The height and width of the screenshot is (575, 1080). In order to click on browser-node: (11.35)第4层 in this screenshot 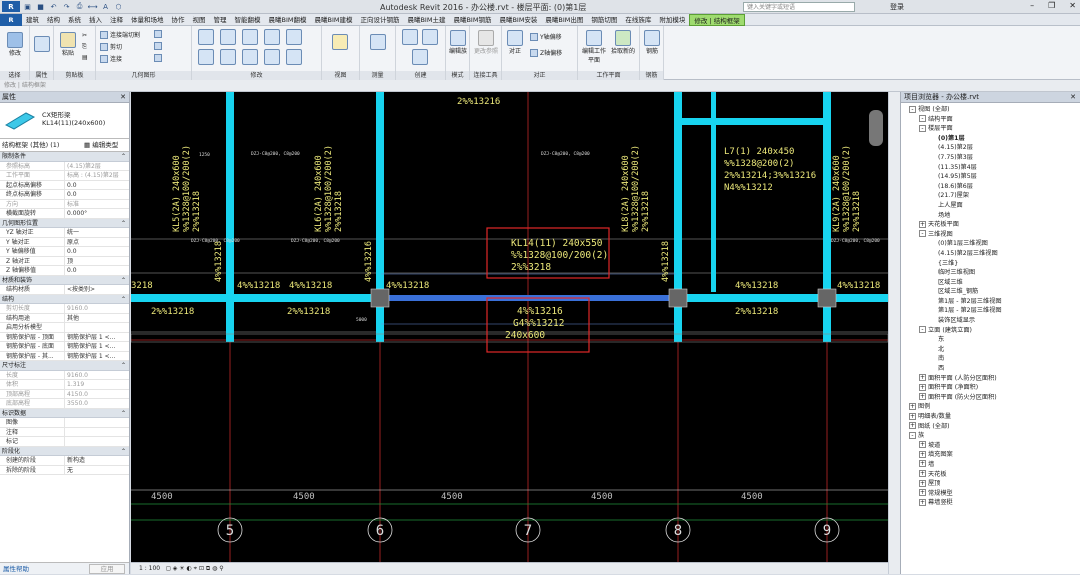, I will do `click(990, 168)`.